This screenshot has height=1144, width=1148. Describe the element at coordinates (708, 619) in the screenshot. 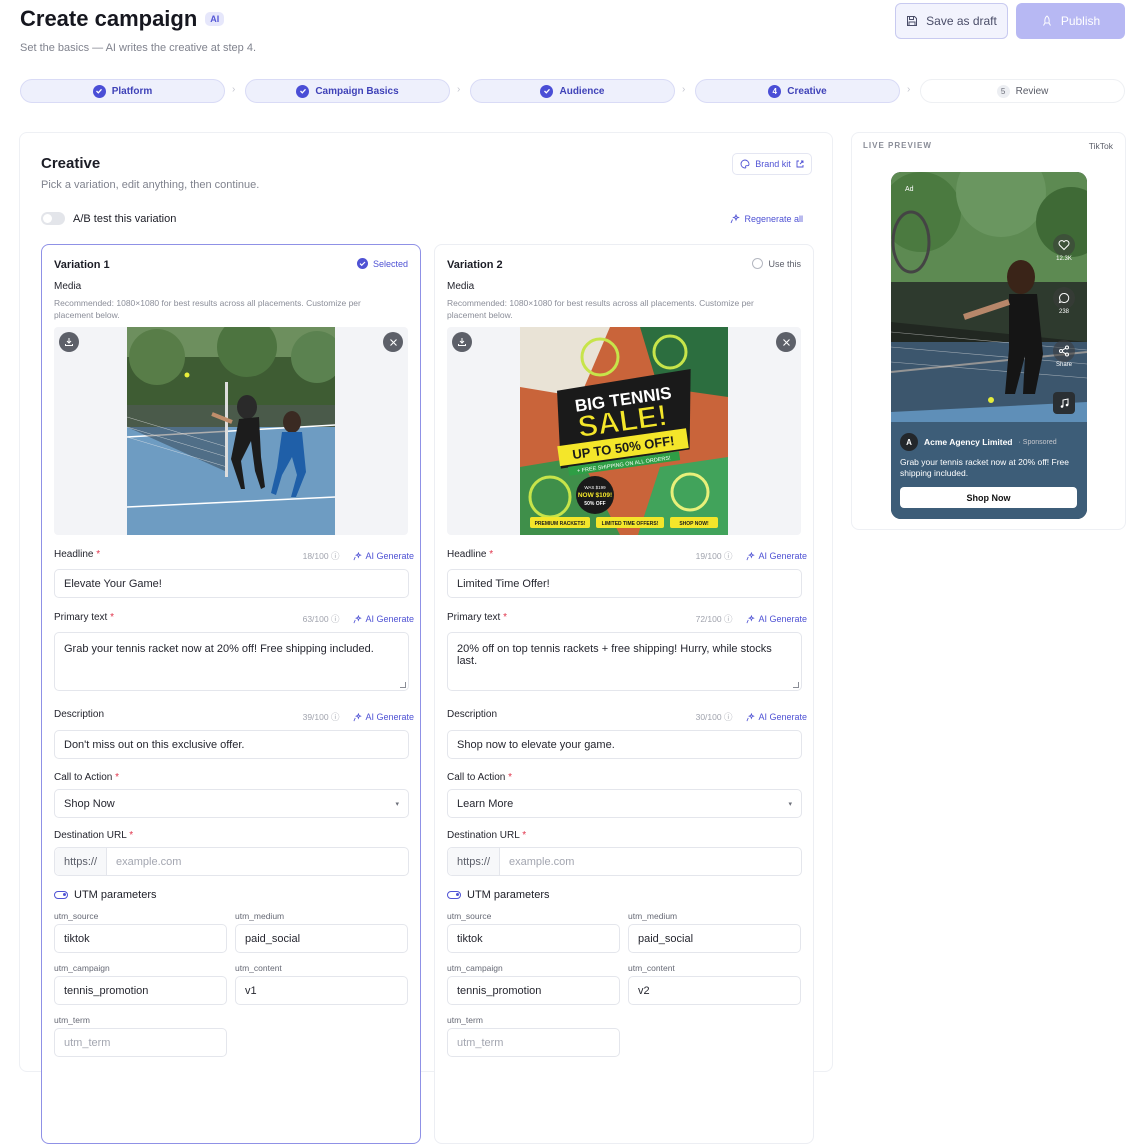

I see `count-text: 72/100` at that location.